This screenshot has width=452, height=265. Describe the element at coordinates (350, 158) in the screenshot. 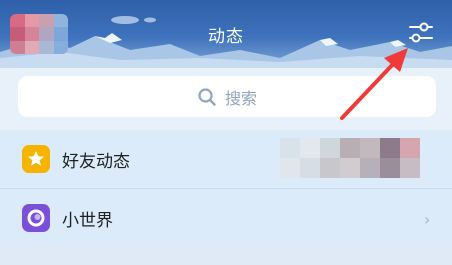

I see `blurred-avatars` at that location.